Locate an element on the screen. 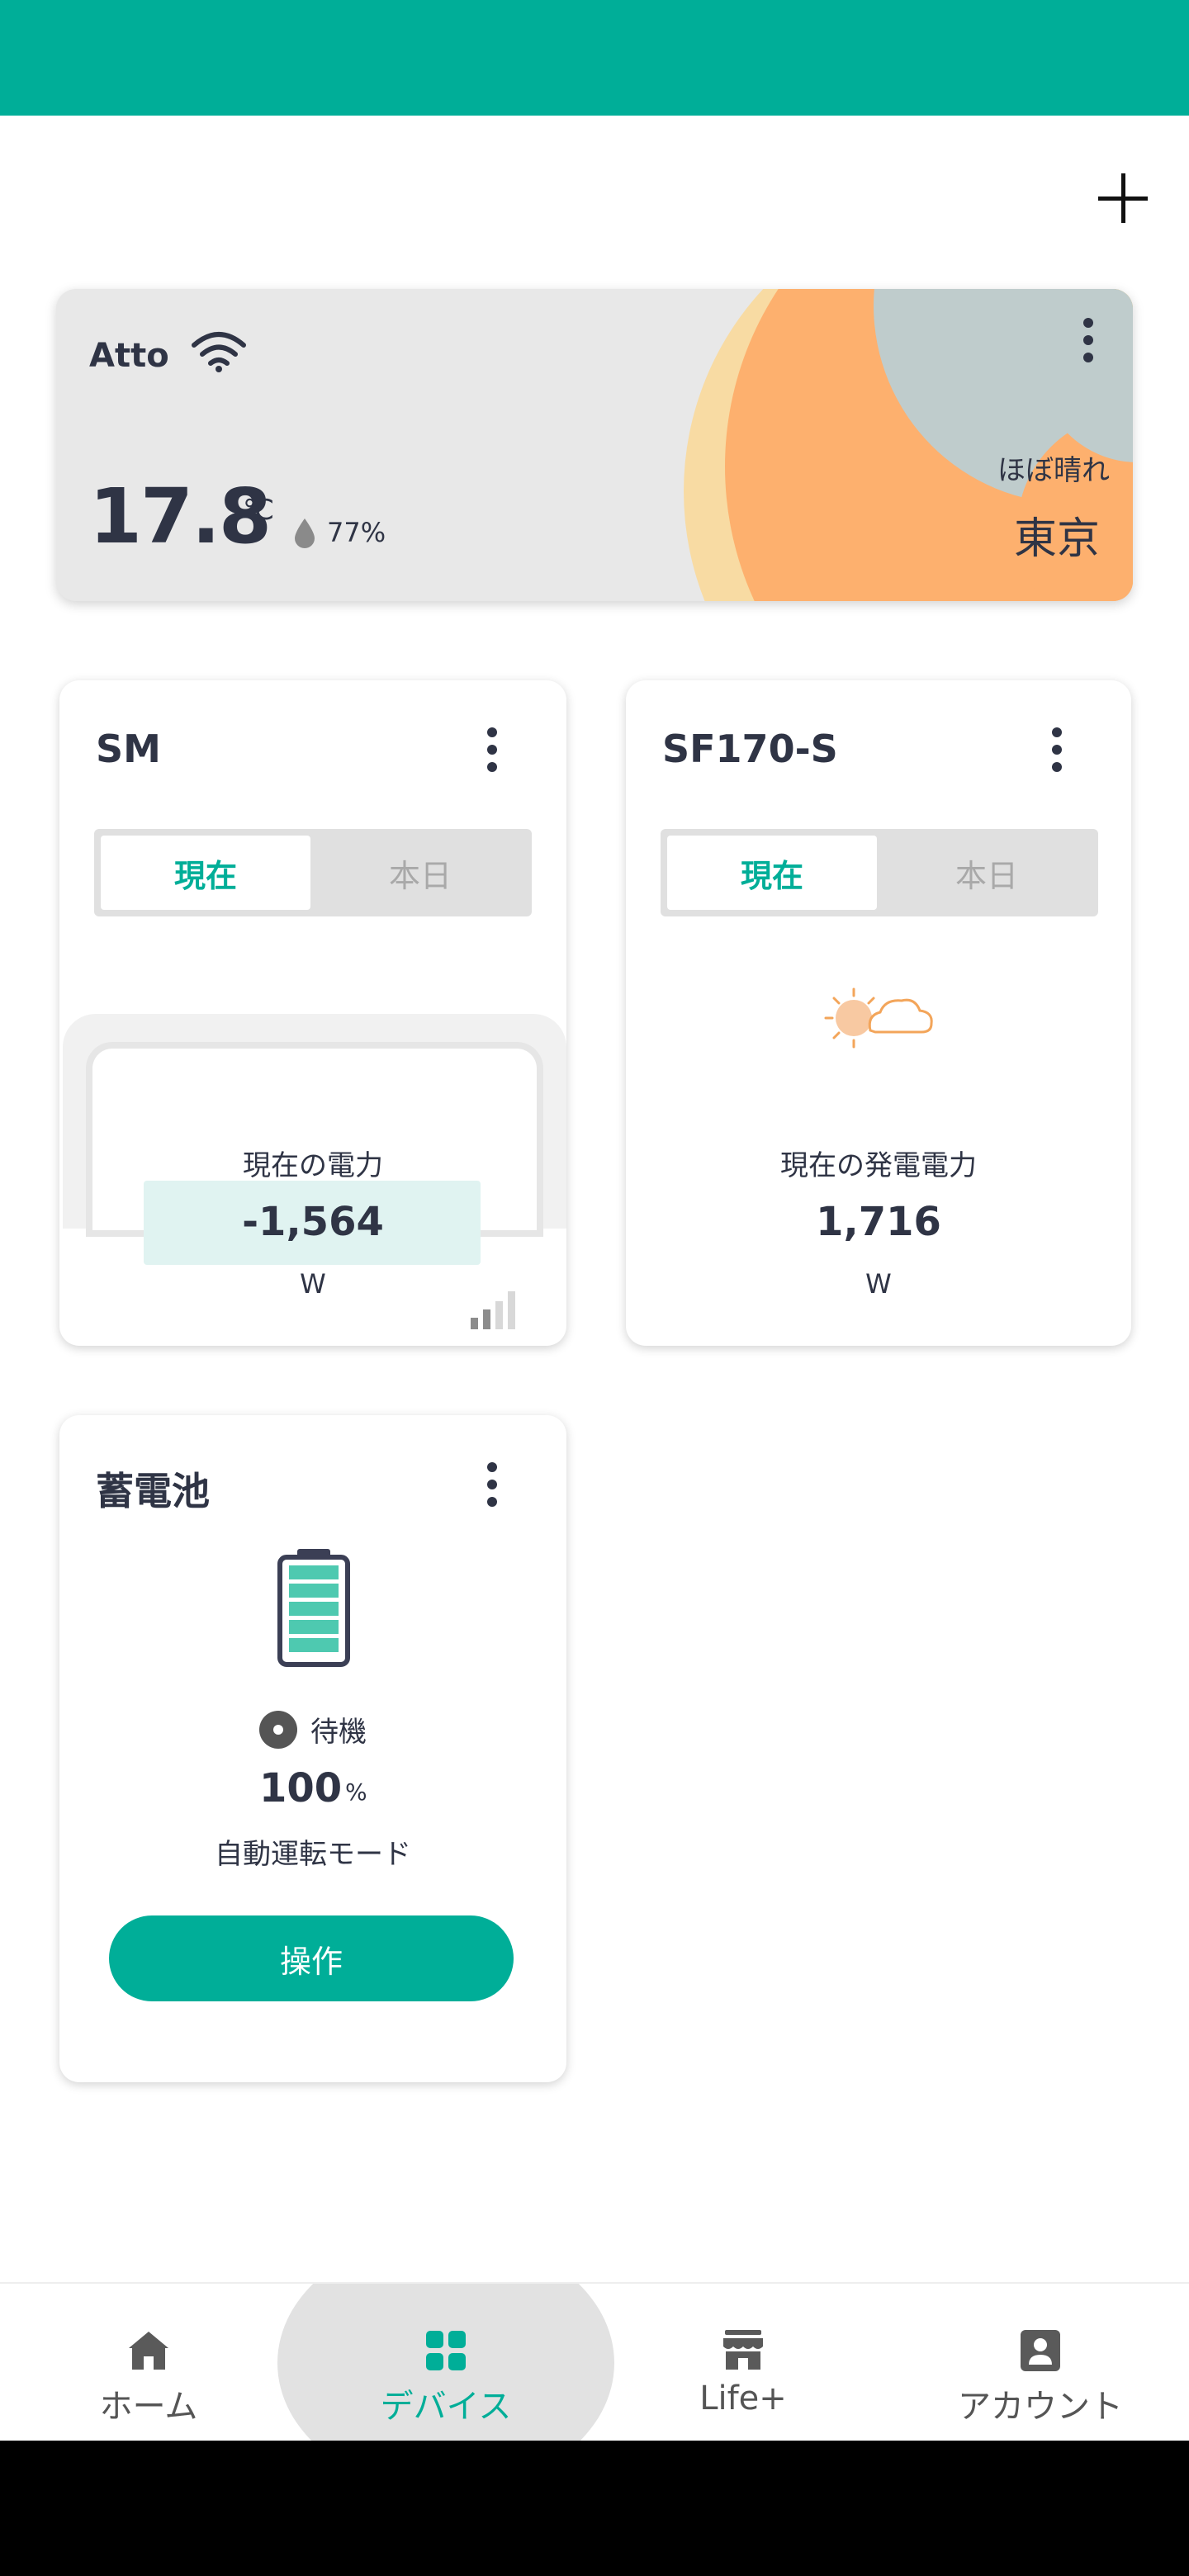 This screenshot has width=1189, height=2576. signal-strength-icon is located at coordinates (493, 1310).